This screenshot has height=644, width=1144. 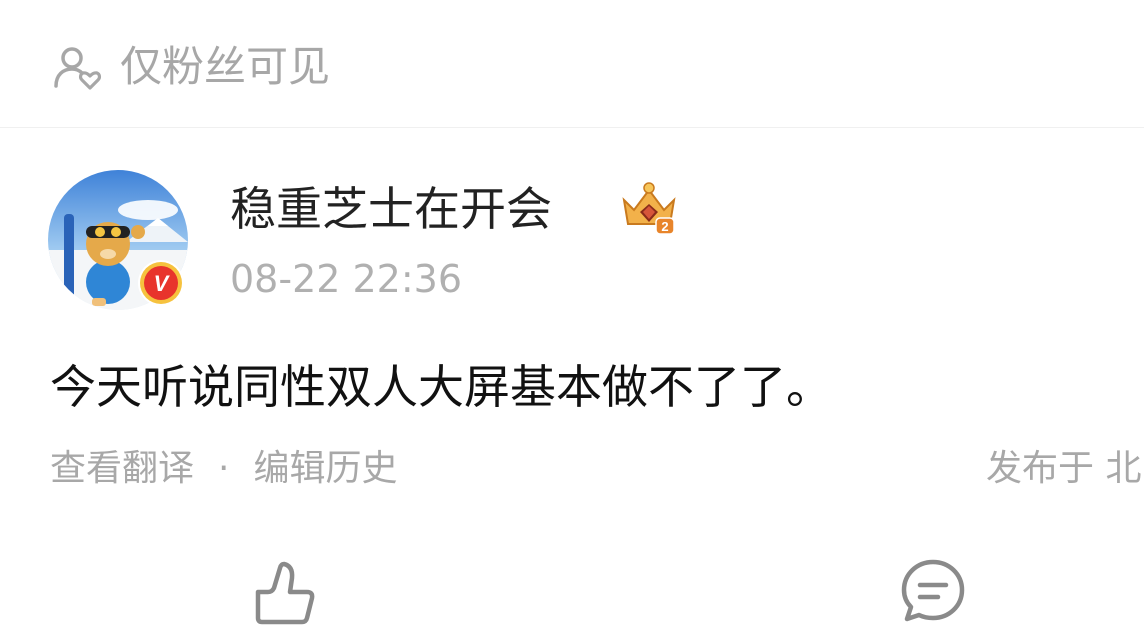 What do you see at coordinates (1064, 468) in the screenshot?
I see `published-location: 发布于 北` at bounding box center [1064, 468].